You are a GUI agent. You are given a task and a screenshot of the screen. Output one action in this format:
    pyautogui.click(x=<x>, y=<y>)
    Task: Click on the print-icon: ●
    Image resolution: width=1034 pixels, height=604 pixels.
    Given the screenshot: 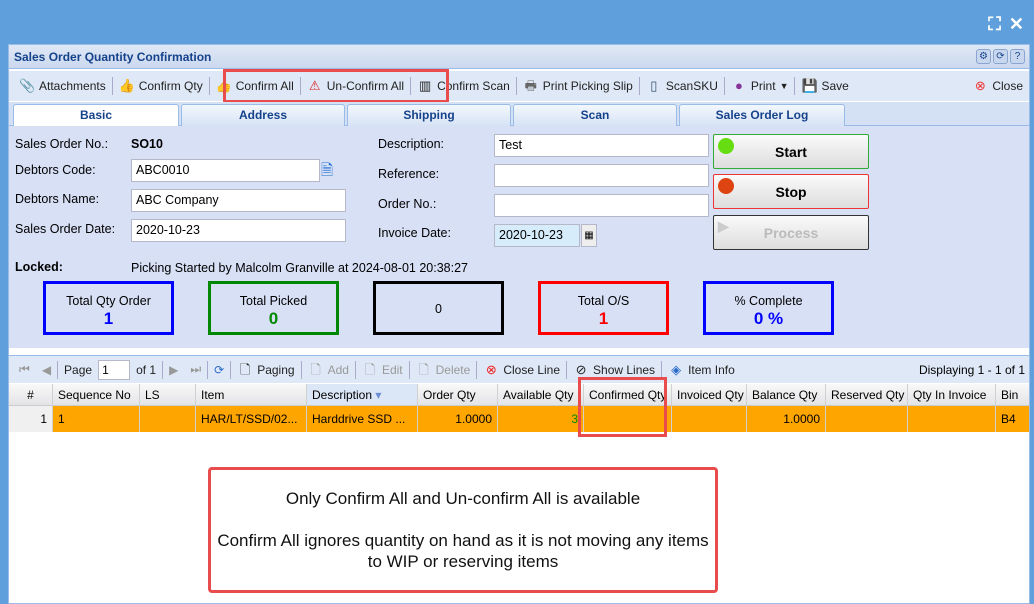 What is the action you would take?
    pyautogui.click(x=738, y=85)
    